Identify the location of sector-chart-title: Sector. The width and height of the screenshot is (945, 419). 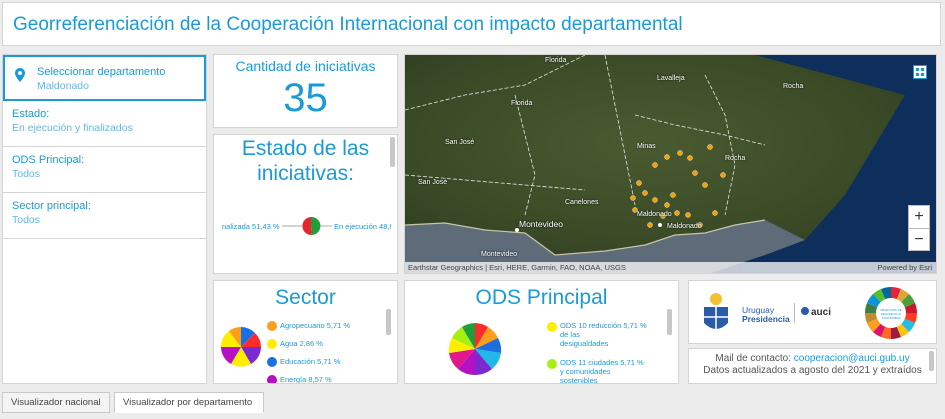
(305, 297).